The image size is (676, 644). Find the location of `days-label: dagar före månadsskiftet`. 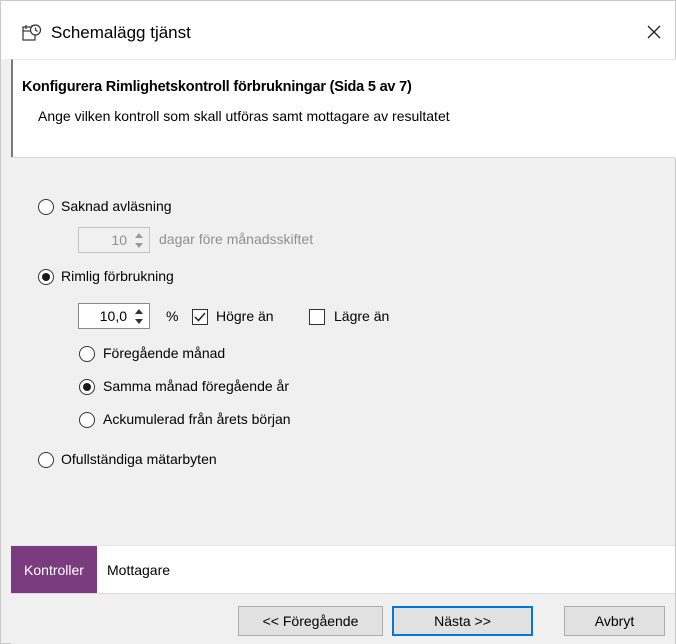

days-label: dagar före månadsskiftet is located at coordinates (236, 239).